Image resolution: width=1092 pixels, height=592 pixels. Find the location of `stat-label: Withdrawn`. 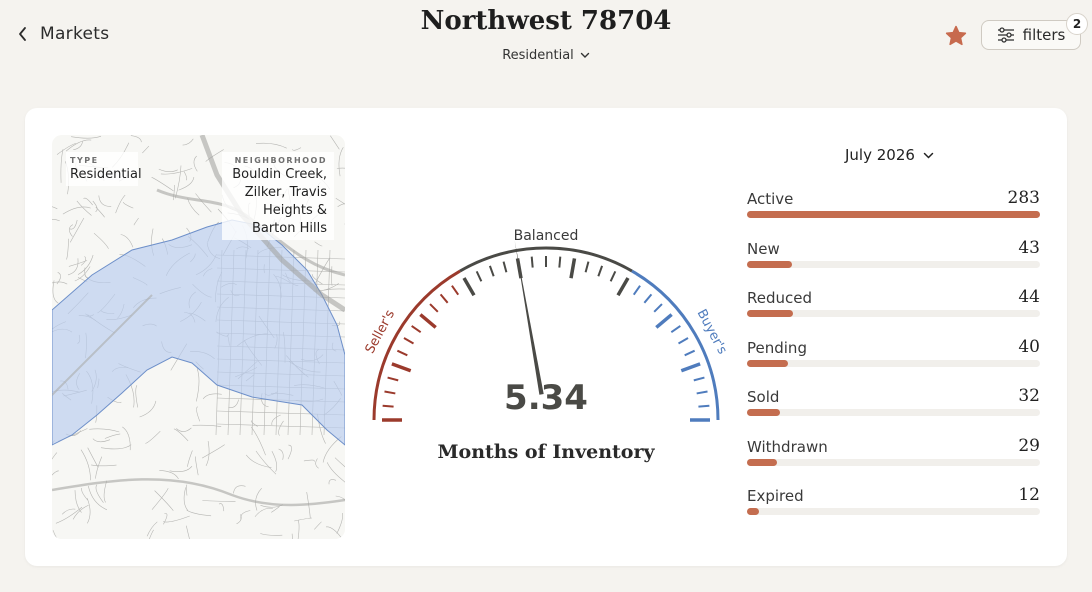

stat-label: Withdrawn is located at coordinates (787, 447).